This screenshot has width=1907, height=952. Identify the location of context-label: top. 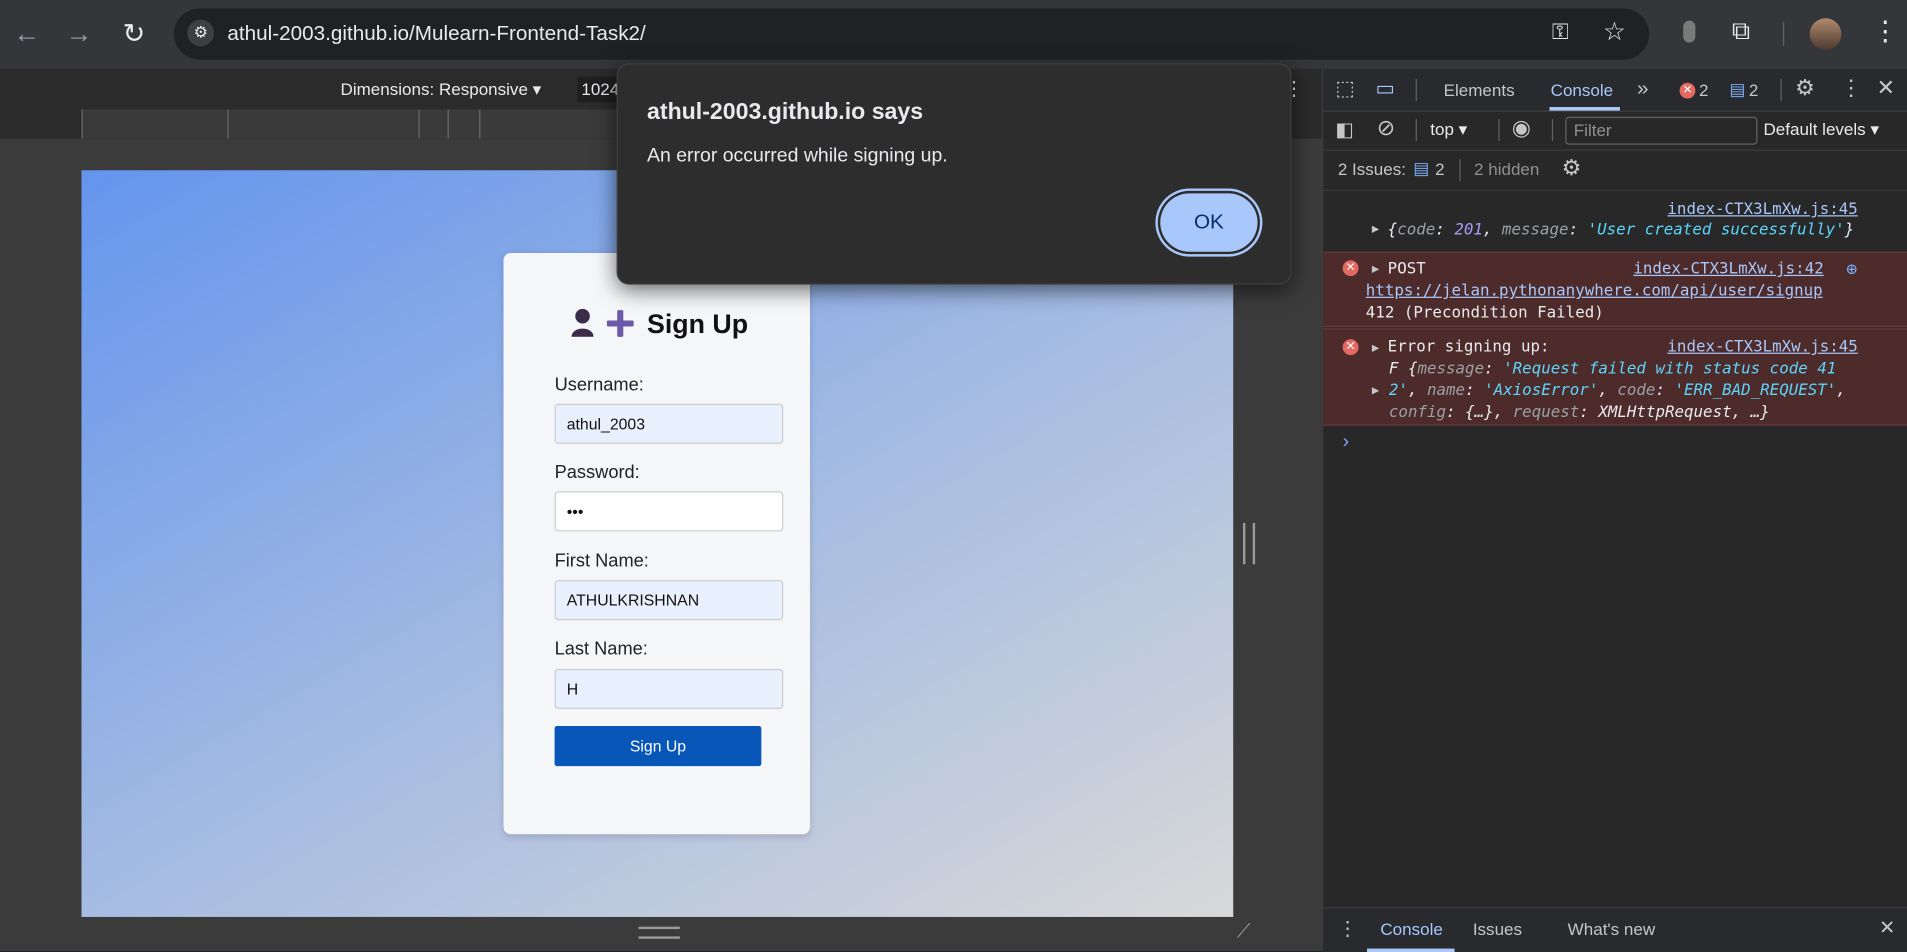
(1442, 129).